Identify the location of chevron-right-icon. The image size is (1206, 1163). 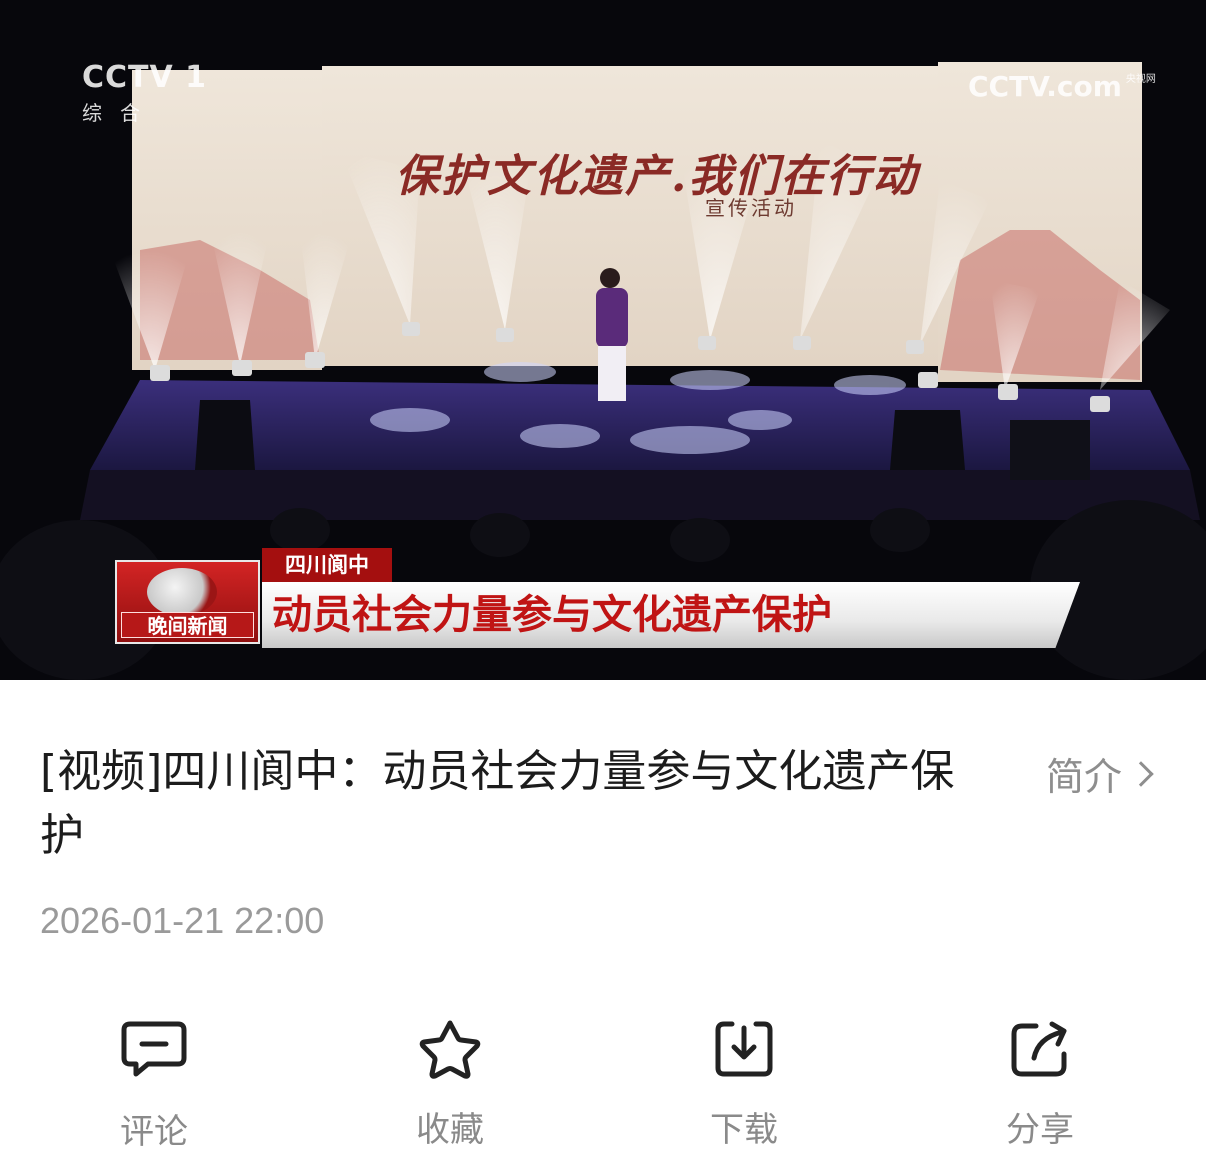
(1141, 773).